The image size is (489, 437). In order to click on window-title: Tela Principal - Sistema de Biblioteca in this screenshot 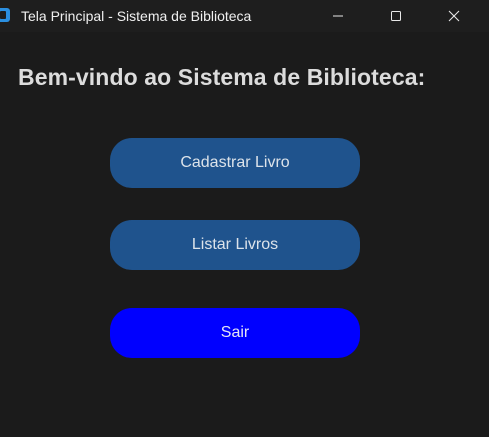, I will do `click(136, 16)`.